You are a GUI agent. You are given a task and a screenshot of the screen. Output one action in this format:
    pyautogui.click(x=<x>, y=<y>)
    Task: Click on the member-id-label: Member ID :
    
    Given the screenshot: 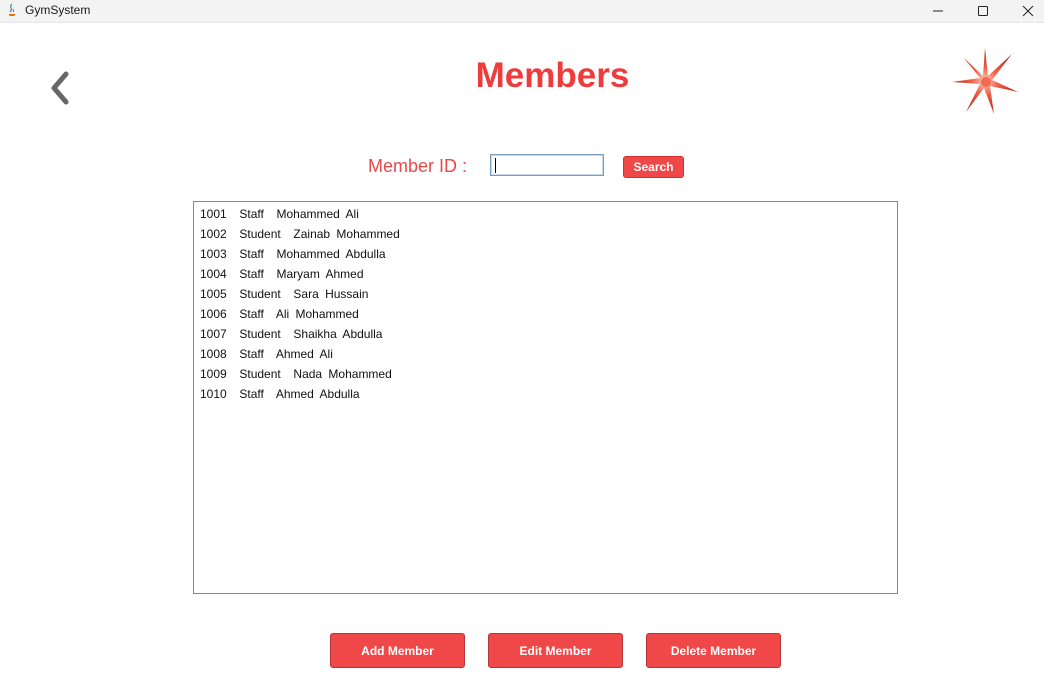 What is the action you would take?
    pyautogui.click(x=418, y=166)
    